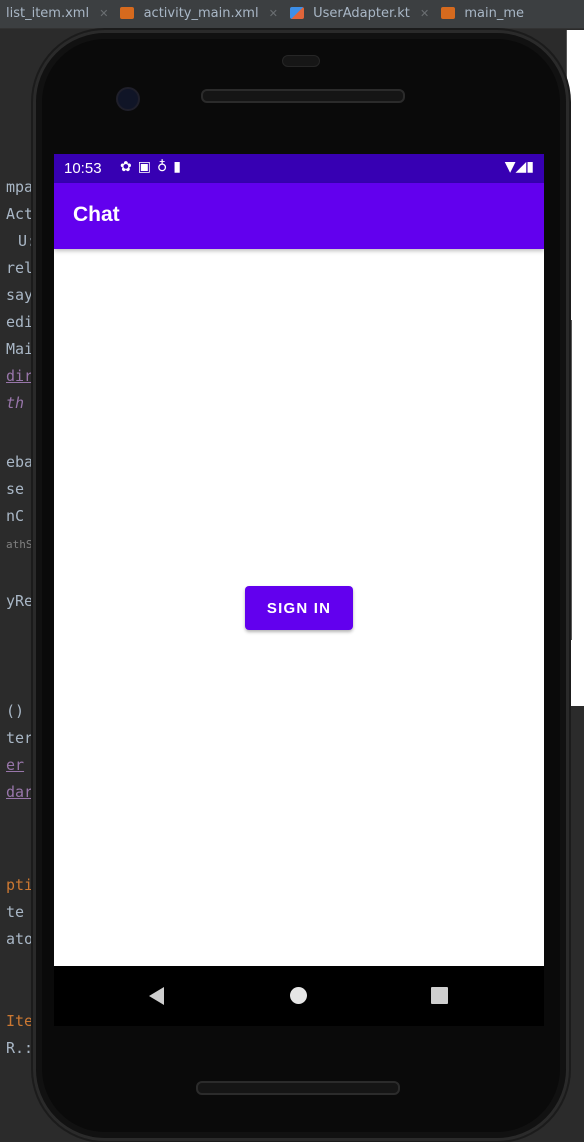  Describe the element at coordinates (20, 214) in the screenshot. I see `code-line: Act` at that location.